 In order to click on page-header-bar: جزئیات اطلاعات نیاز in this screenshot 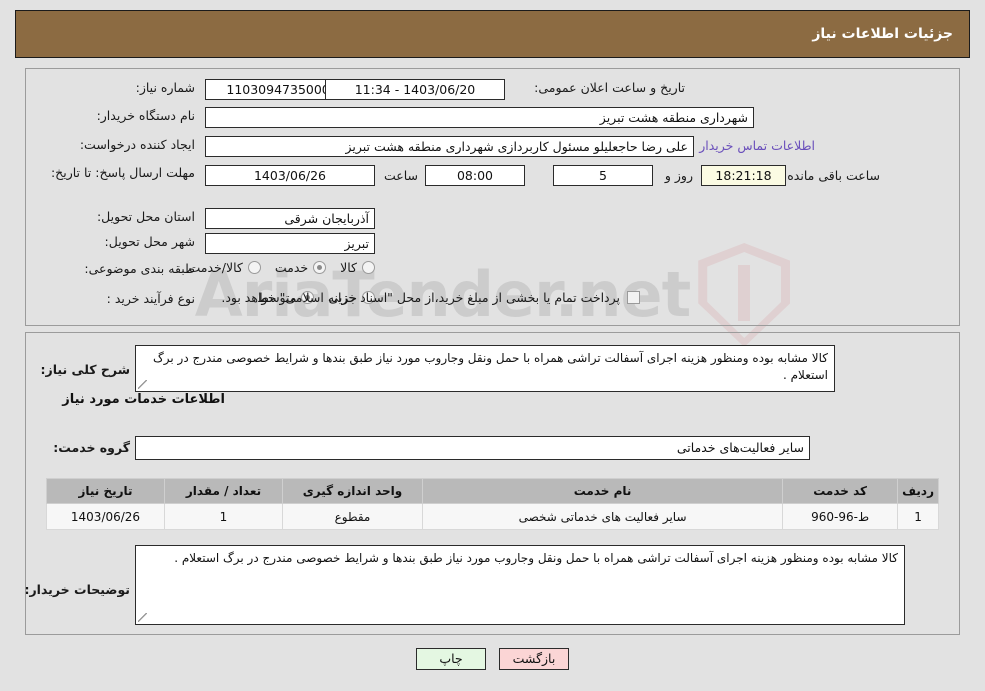, I will do `click(492, 34)`.